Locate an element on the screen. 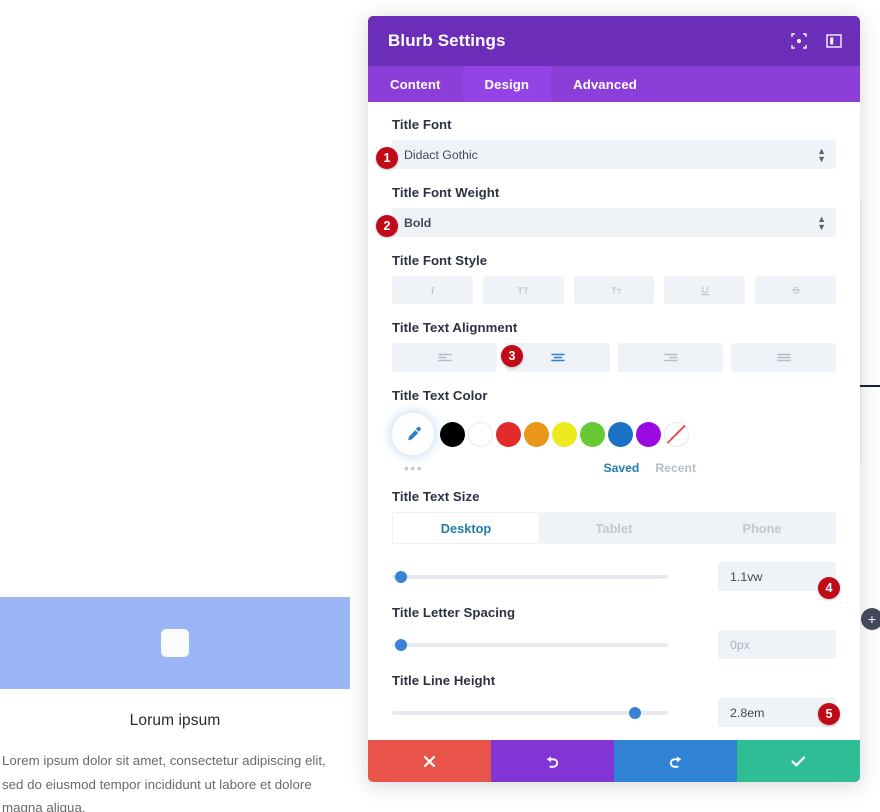  swatch-orange is located at coordinates (536, 434).